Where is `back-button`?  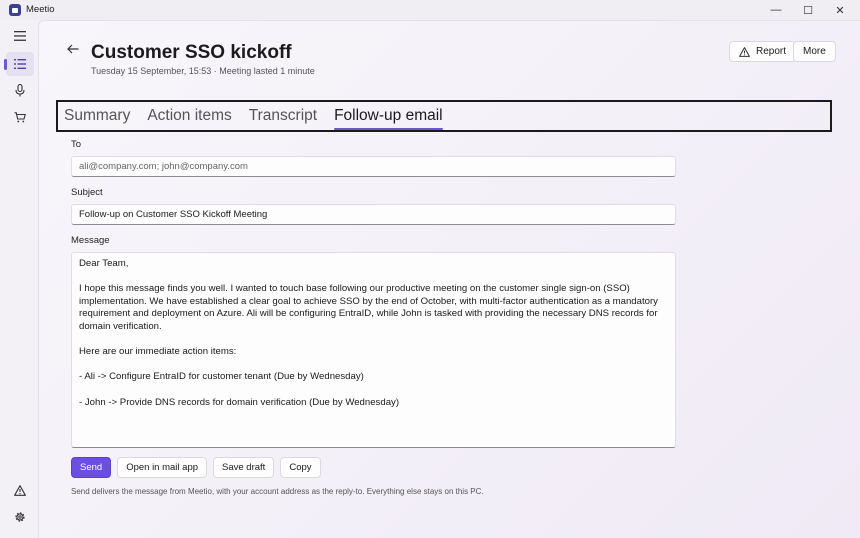 back-button is located at coordinates (73, 49).